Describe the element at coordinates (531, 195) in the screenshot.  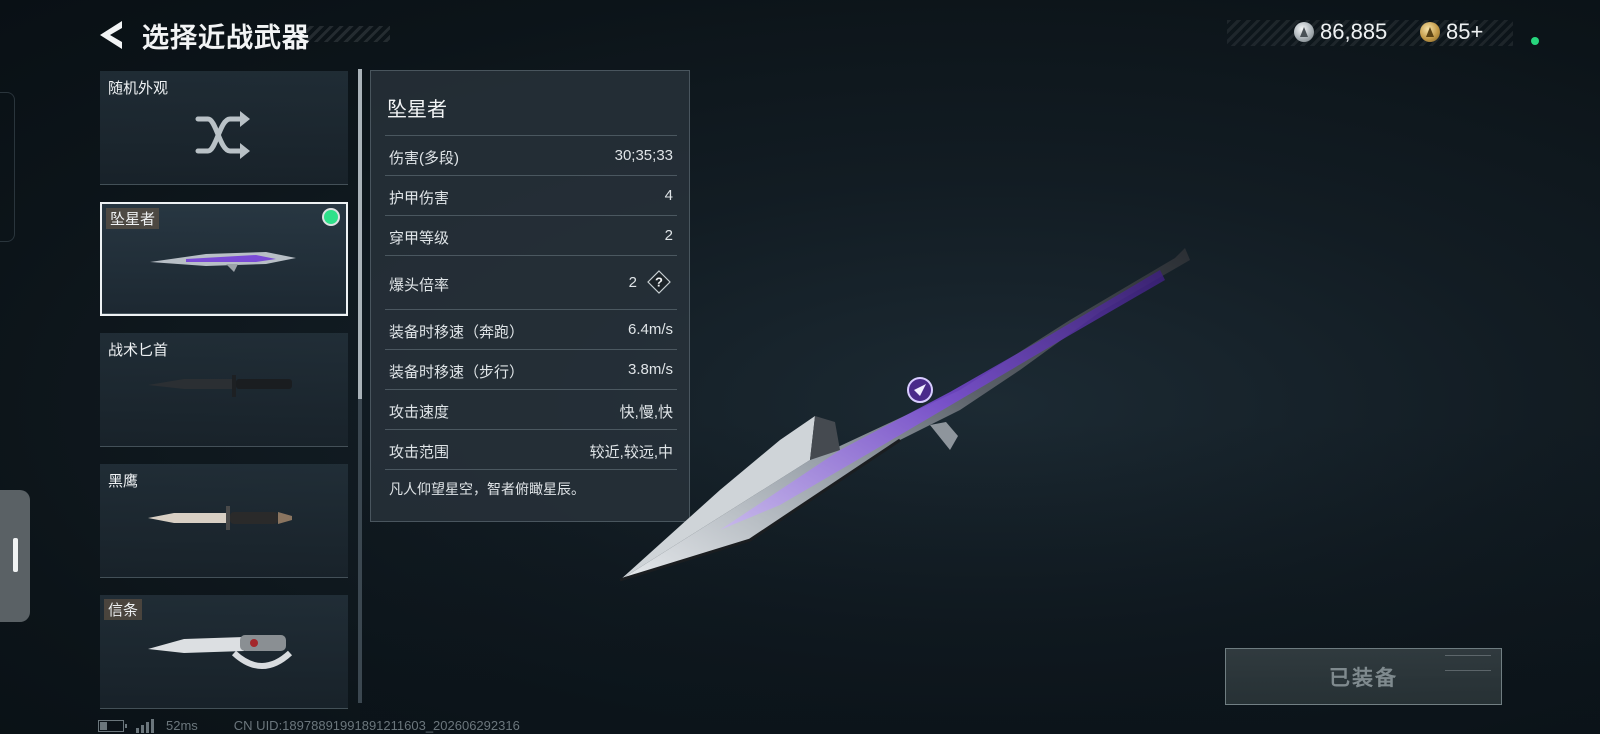
I see `stat-row-armor-damage: 护甲伤害 4` at that location.